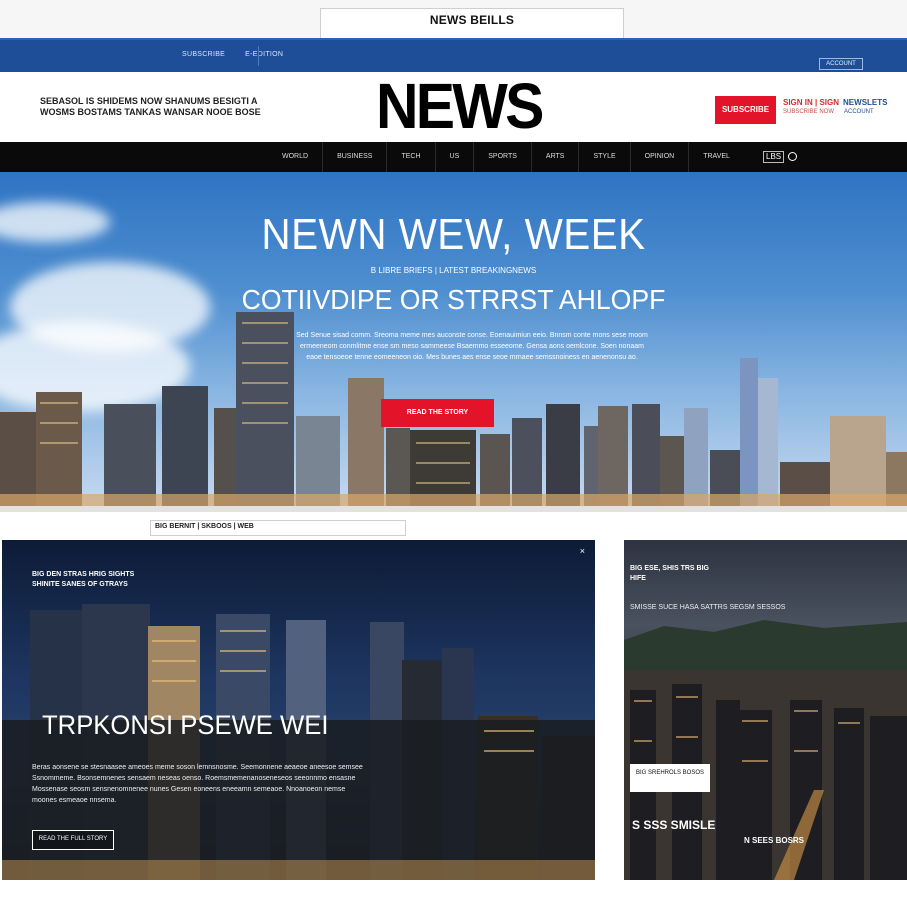  I want to click on hero-subtitle: COTIIVDIPE OR STRRST AHLOPF, so click(453, 299).